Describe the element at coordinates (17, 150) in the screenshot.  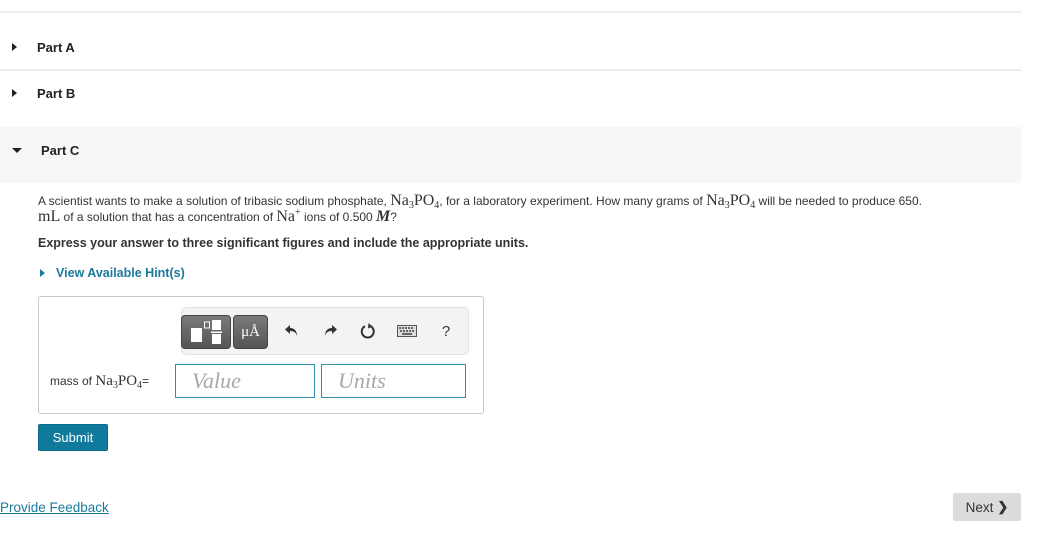
I see `caret-down-icon` at that location.